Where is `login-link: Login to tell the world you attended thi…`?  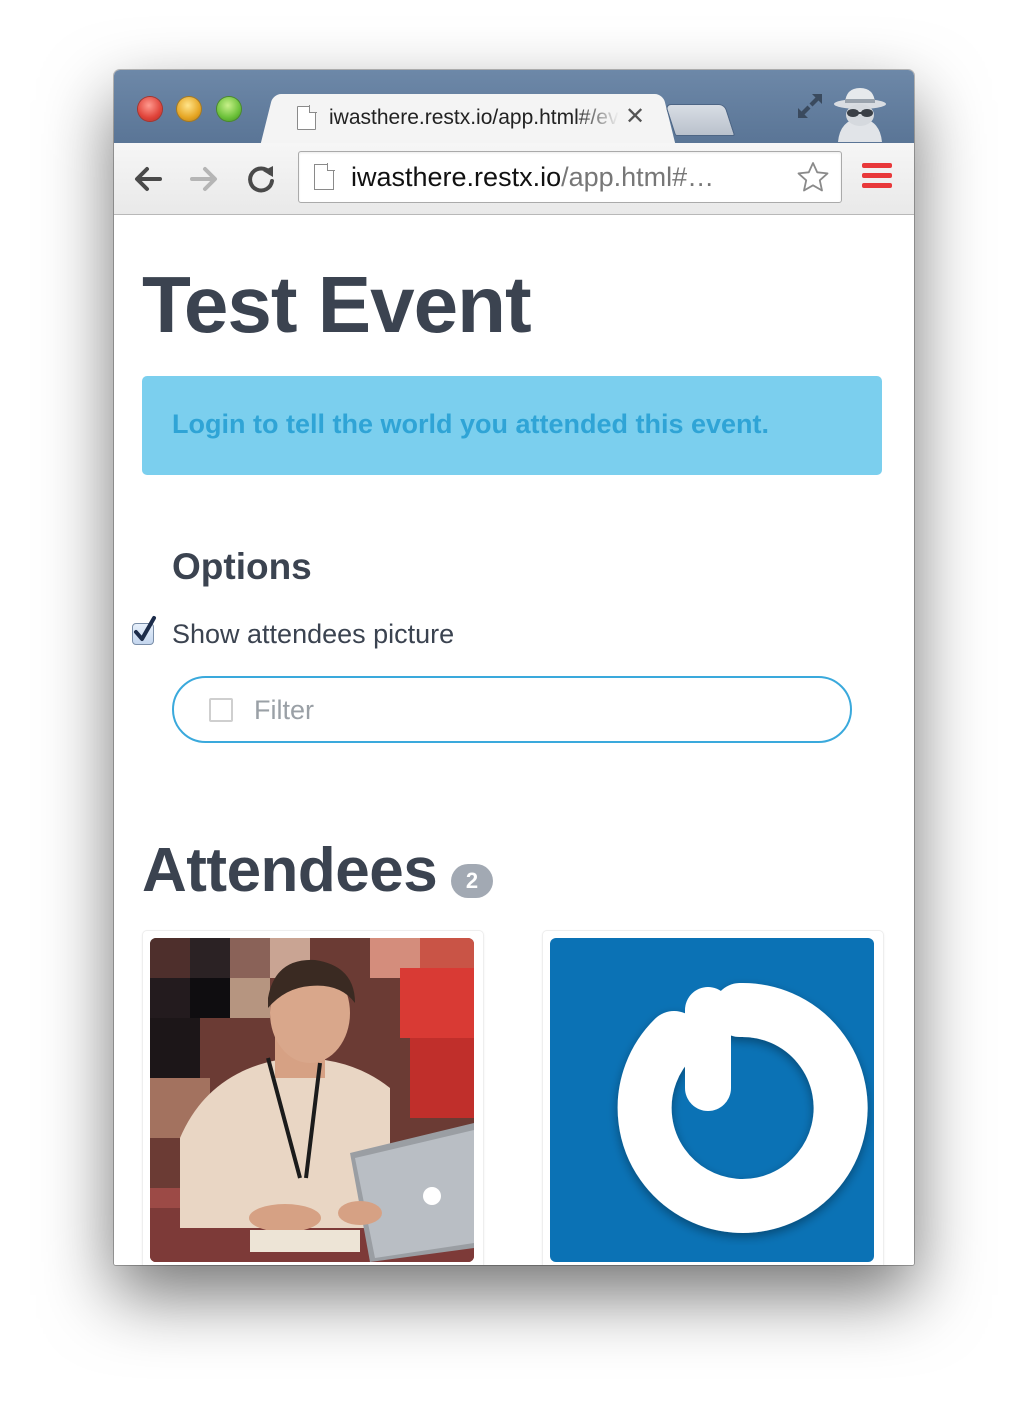
login-link: Login to tell the world you attended thi… is located at coordinates (470, 424).